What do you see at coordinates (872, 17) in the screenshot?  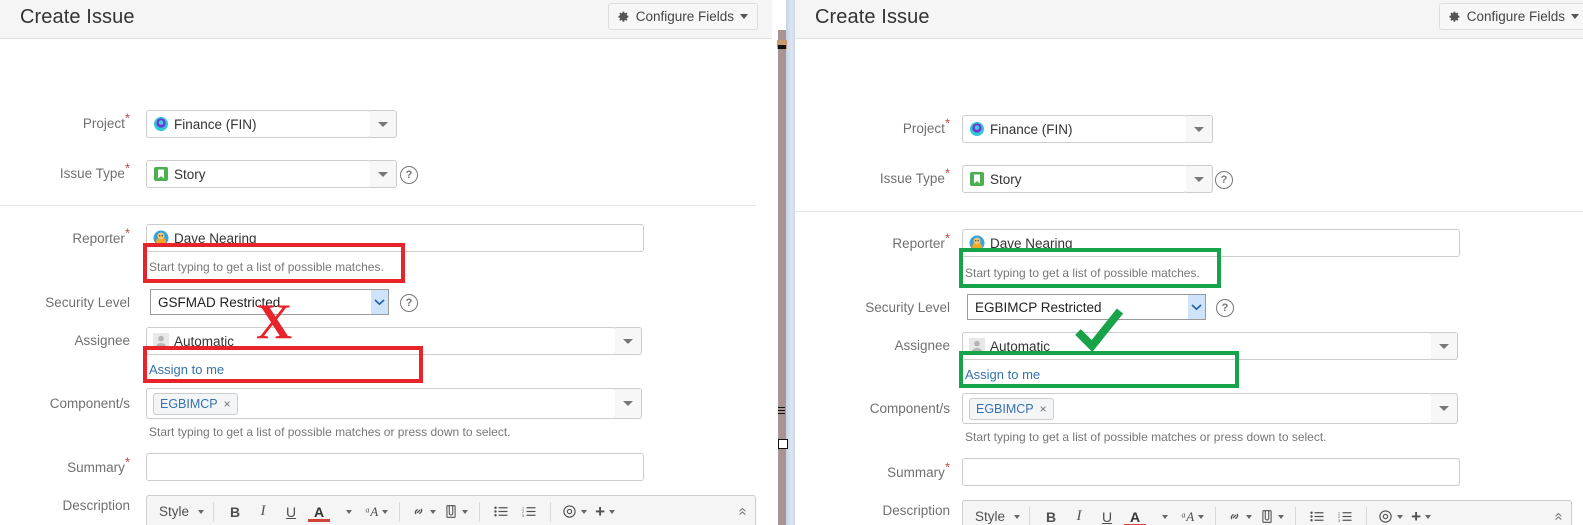 I see `page-title: Create Issue` at bounding box center [872, 17].